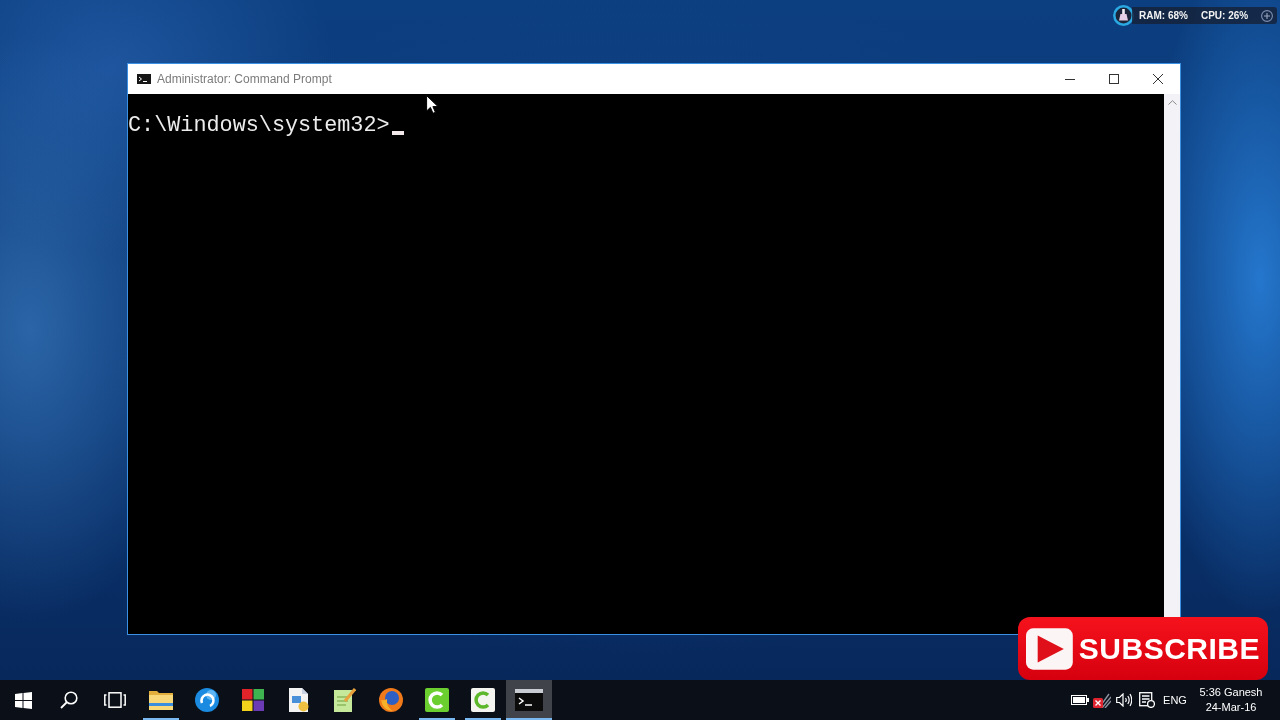 The image size is (1280, 720). What do you see at coordinates (259, 126) in the screenshot?
I see `console-line: C:\Windows\system32>` at bounding box center [259, 126].